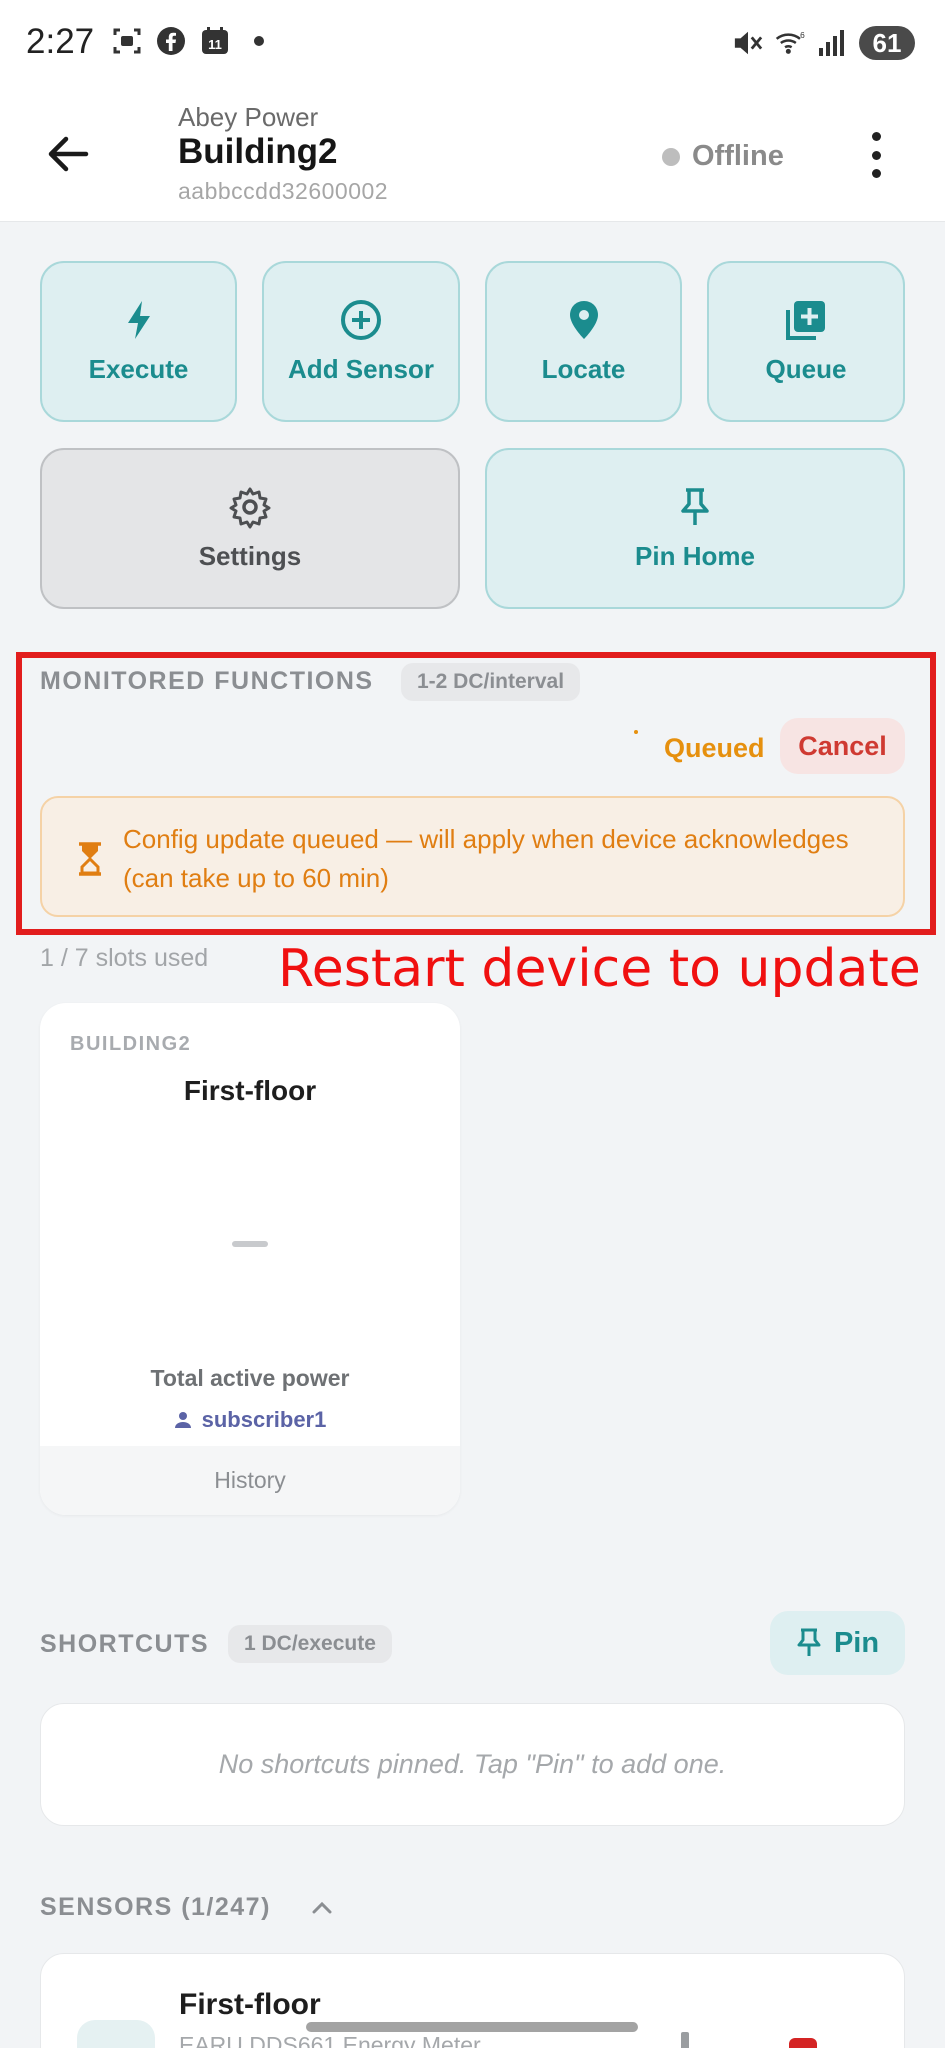 The image size is (945, 2048). Describe the element at coordinates (790, 43) in the screenshot. I see `wifi-icon: 6` at that location.